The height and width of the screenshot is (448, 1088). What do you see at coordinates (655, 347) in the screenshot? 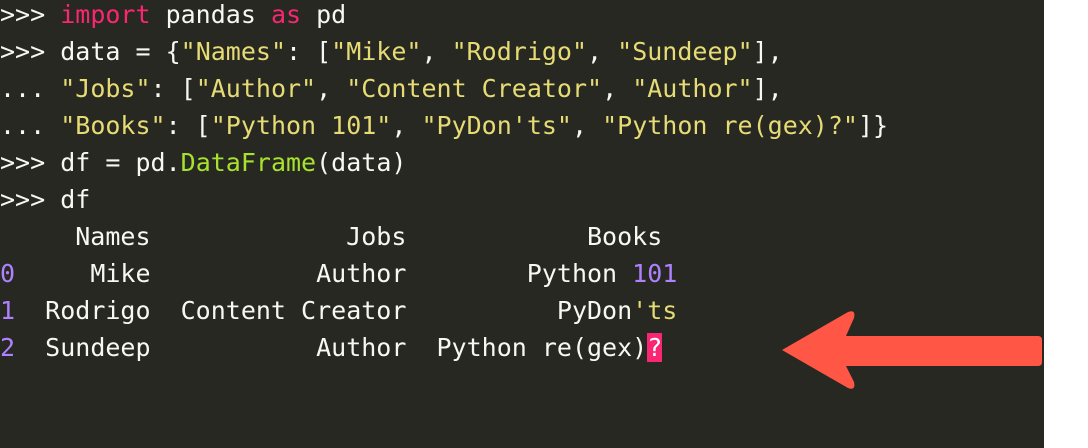
I see `highlighted-question-mark: ?` at bounding box center [655, 347].